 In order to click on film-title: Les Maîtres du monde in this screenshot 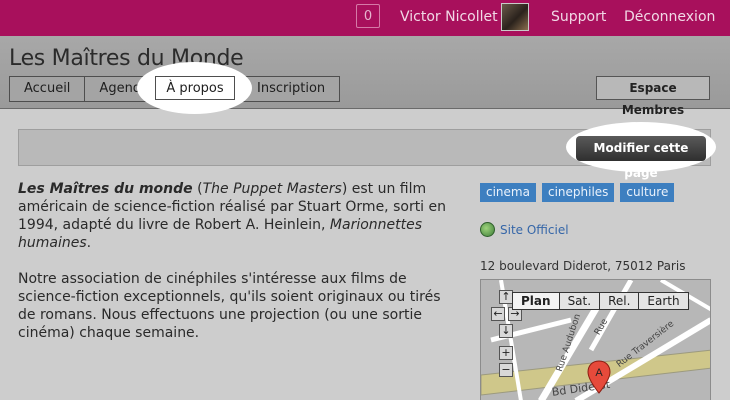, I will do `click(105, 189)`.